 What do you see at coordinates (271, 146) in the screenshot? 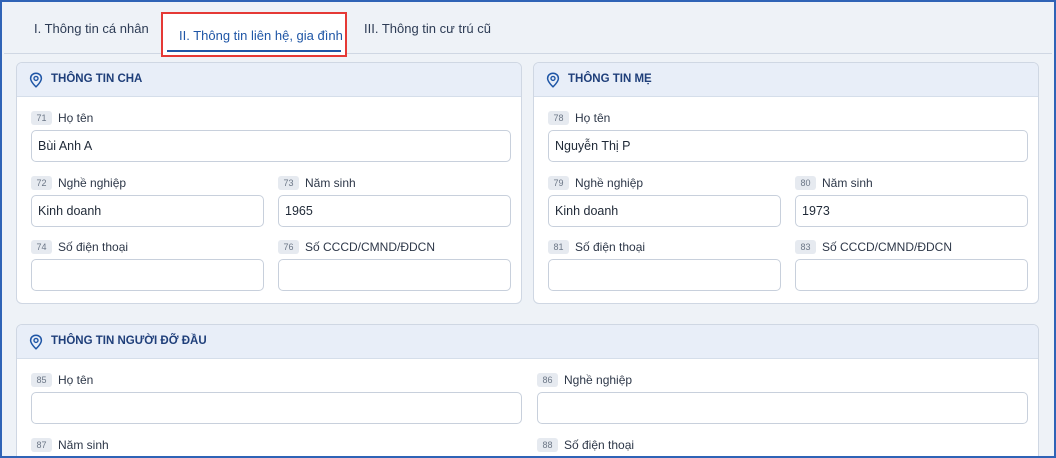
I see `father-name-input: Bùi Anh A` at bounding box center [271, 146].